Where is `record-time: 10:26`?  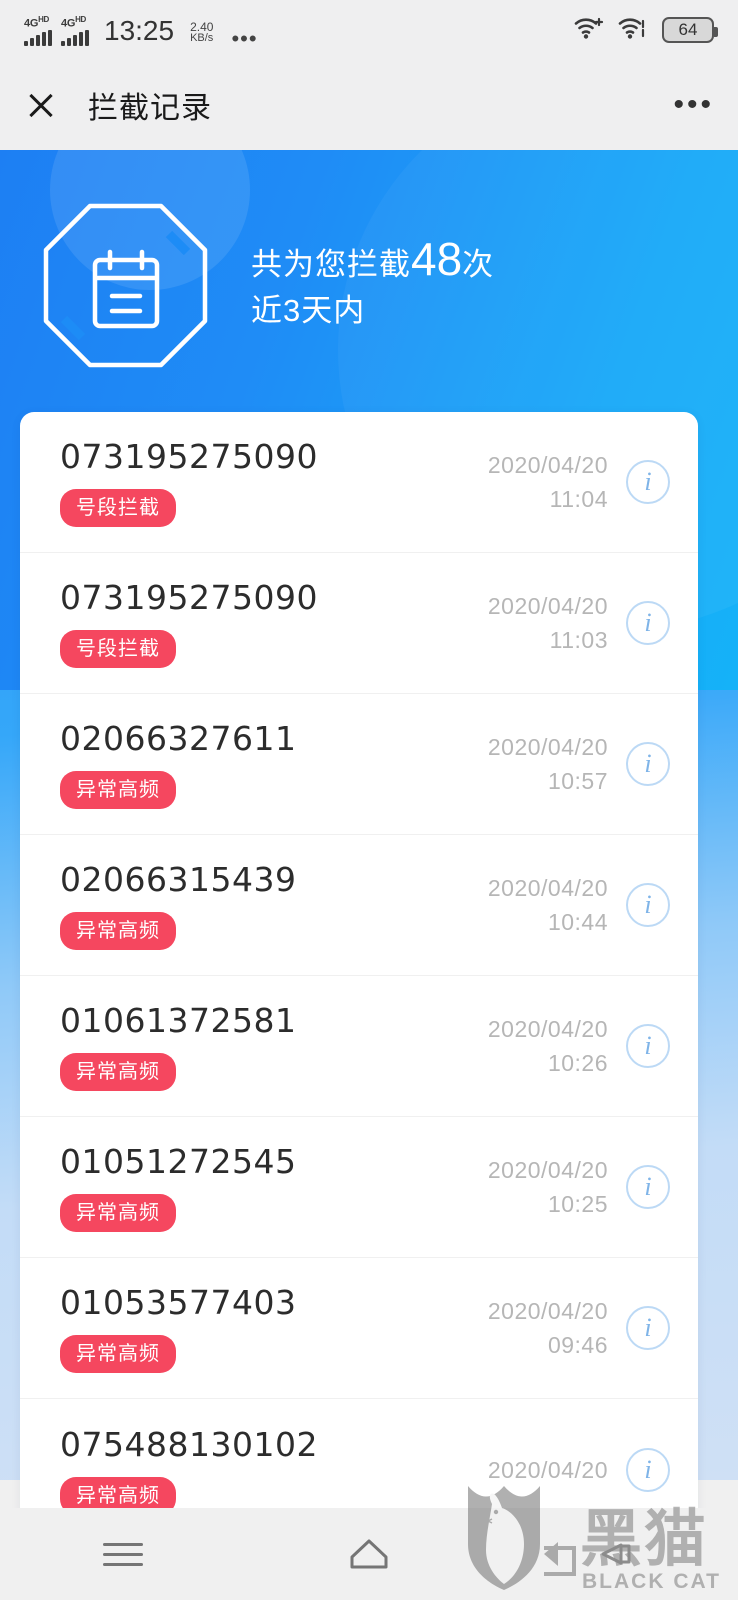 record-time: 10:26 is located at coordinates (577, 1063).